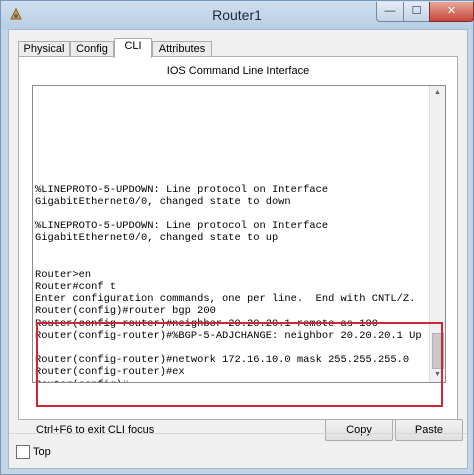 This screenshot has width=474, height=475. I want to click on scroll-thumb, so click(438, 351).